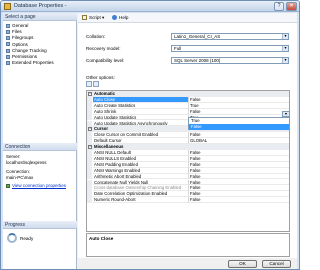 This screenshot has width=320, height=270. I want to click on connection-properties-icon, so click(8, 185).